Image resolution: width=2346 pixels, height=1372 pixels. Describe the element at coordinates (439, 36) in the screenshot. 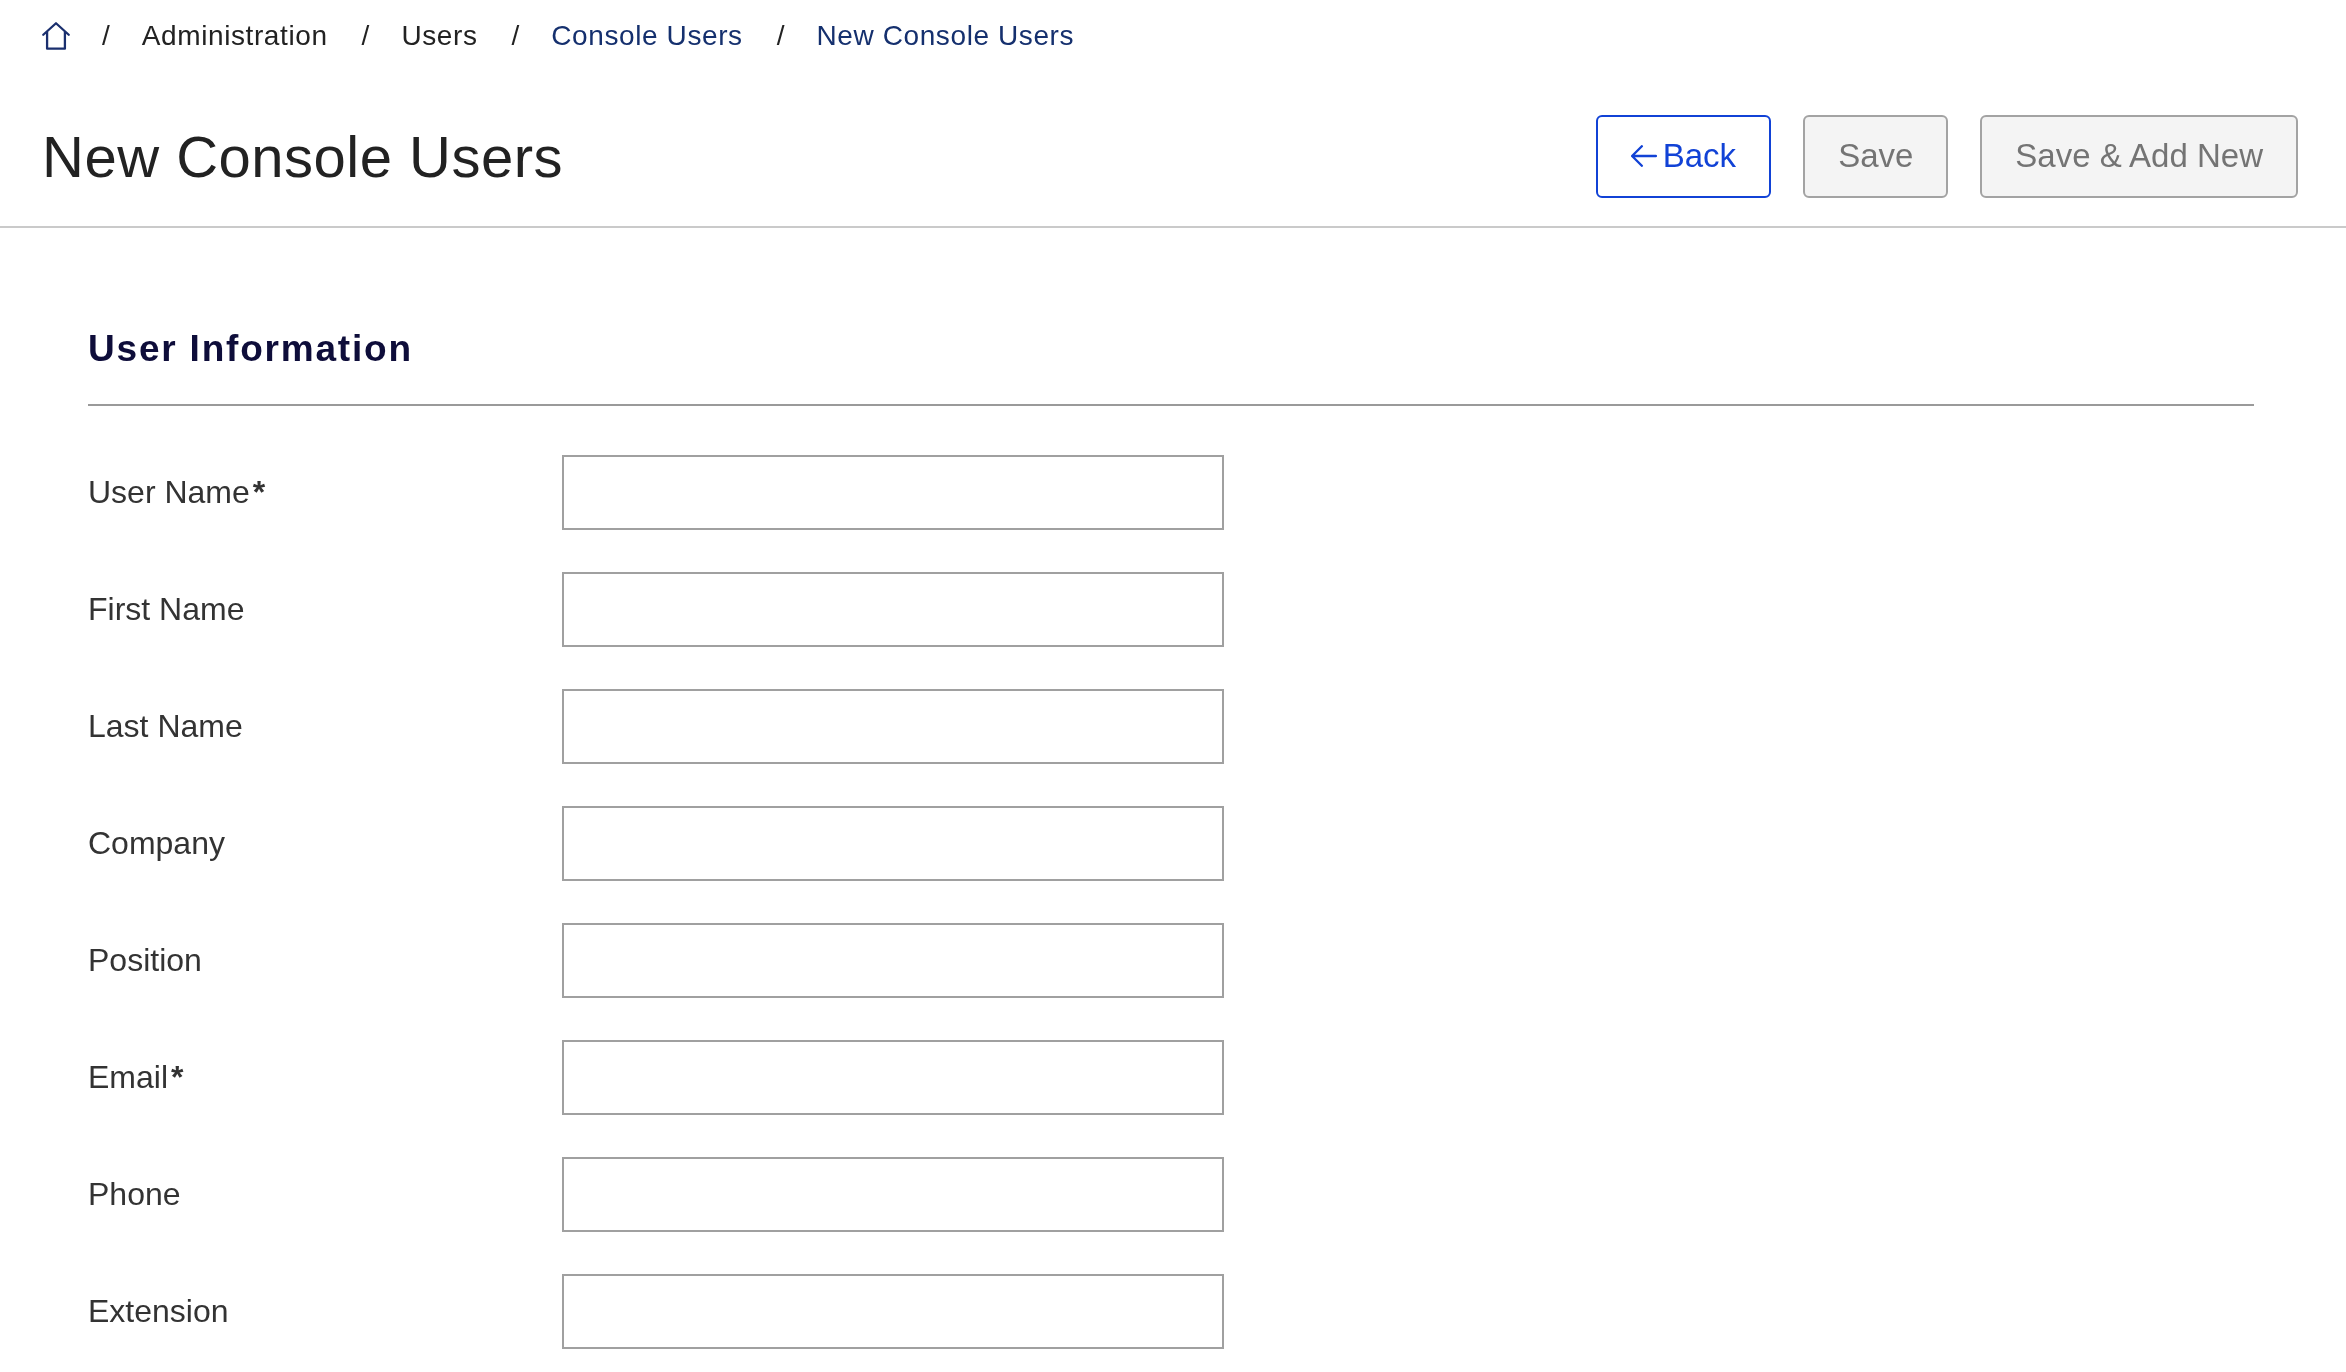

I see `breadcrumb-item: Users` at that location.